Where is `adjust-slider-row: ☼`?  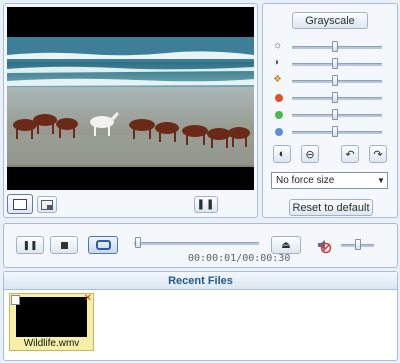 adjust-slider-row: ☼ is located at coordinates (330, 47).